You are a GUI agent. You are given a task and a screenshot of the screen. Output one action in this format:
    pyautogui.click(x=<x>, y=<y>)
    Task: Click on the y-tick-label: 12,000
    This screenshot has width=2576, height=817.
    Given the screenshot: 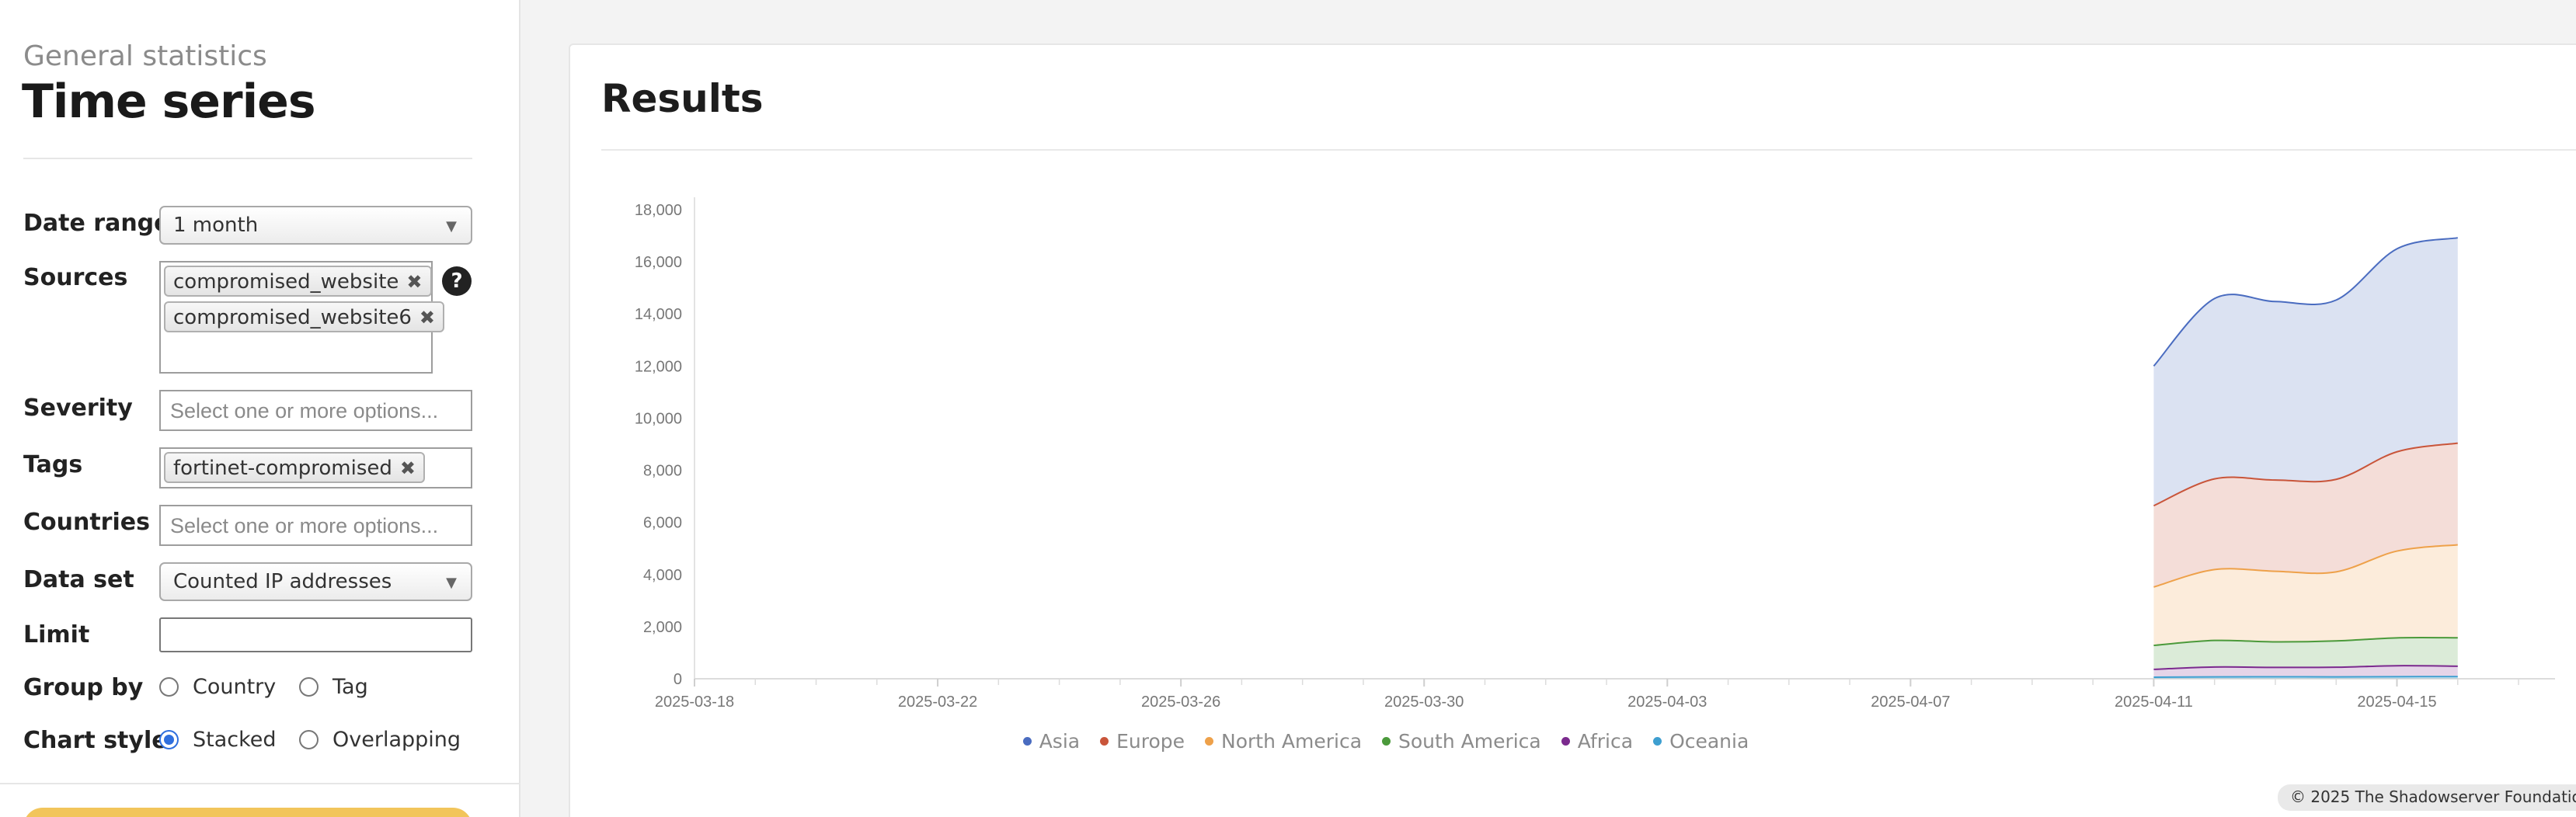 What is the action you would take?
    pyautogui.click(x=658, y=366)
    